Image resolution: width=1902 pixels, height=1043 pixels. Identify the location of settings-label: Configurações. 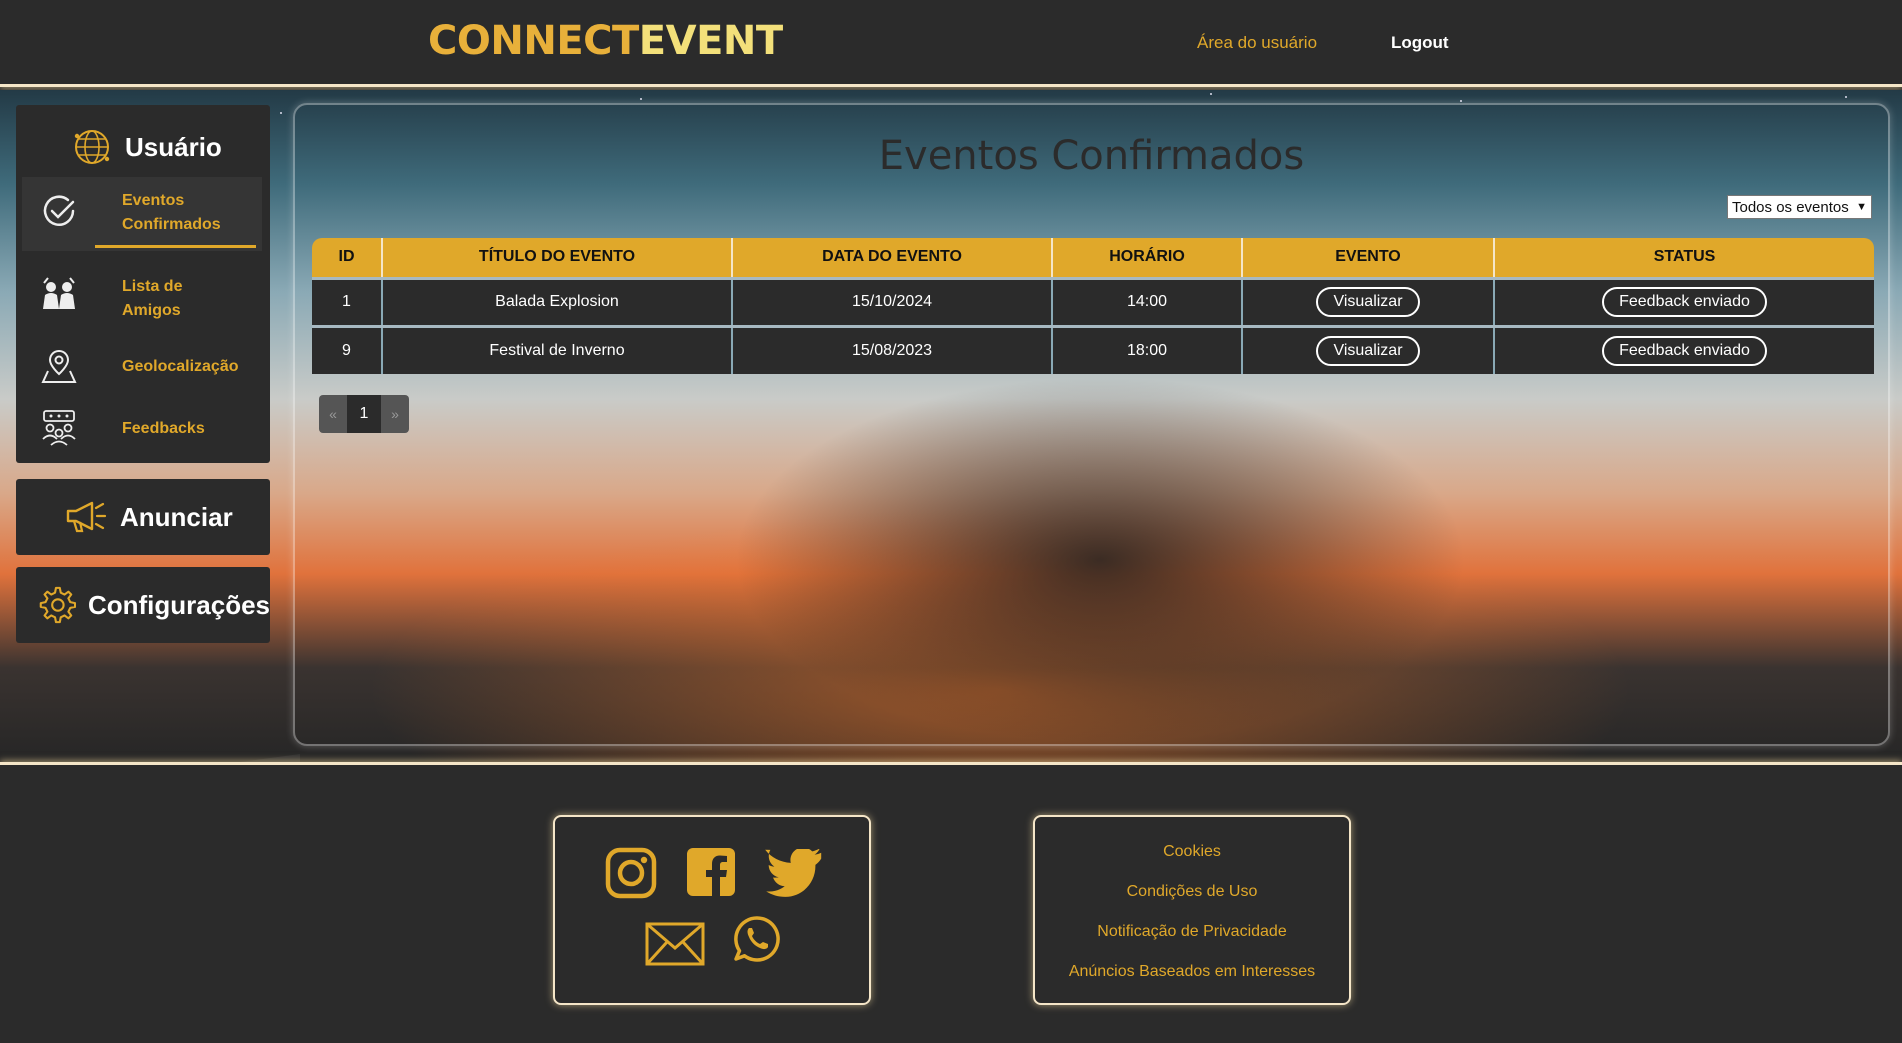
(178, 604).